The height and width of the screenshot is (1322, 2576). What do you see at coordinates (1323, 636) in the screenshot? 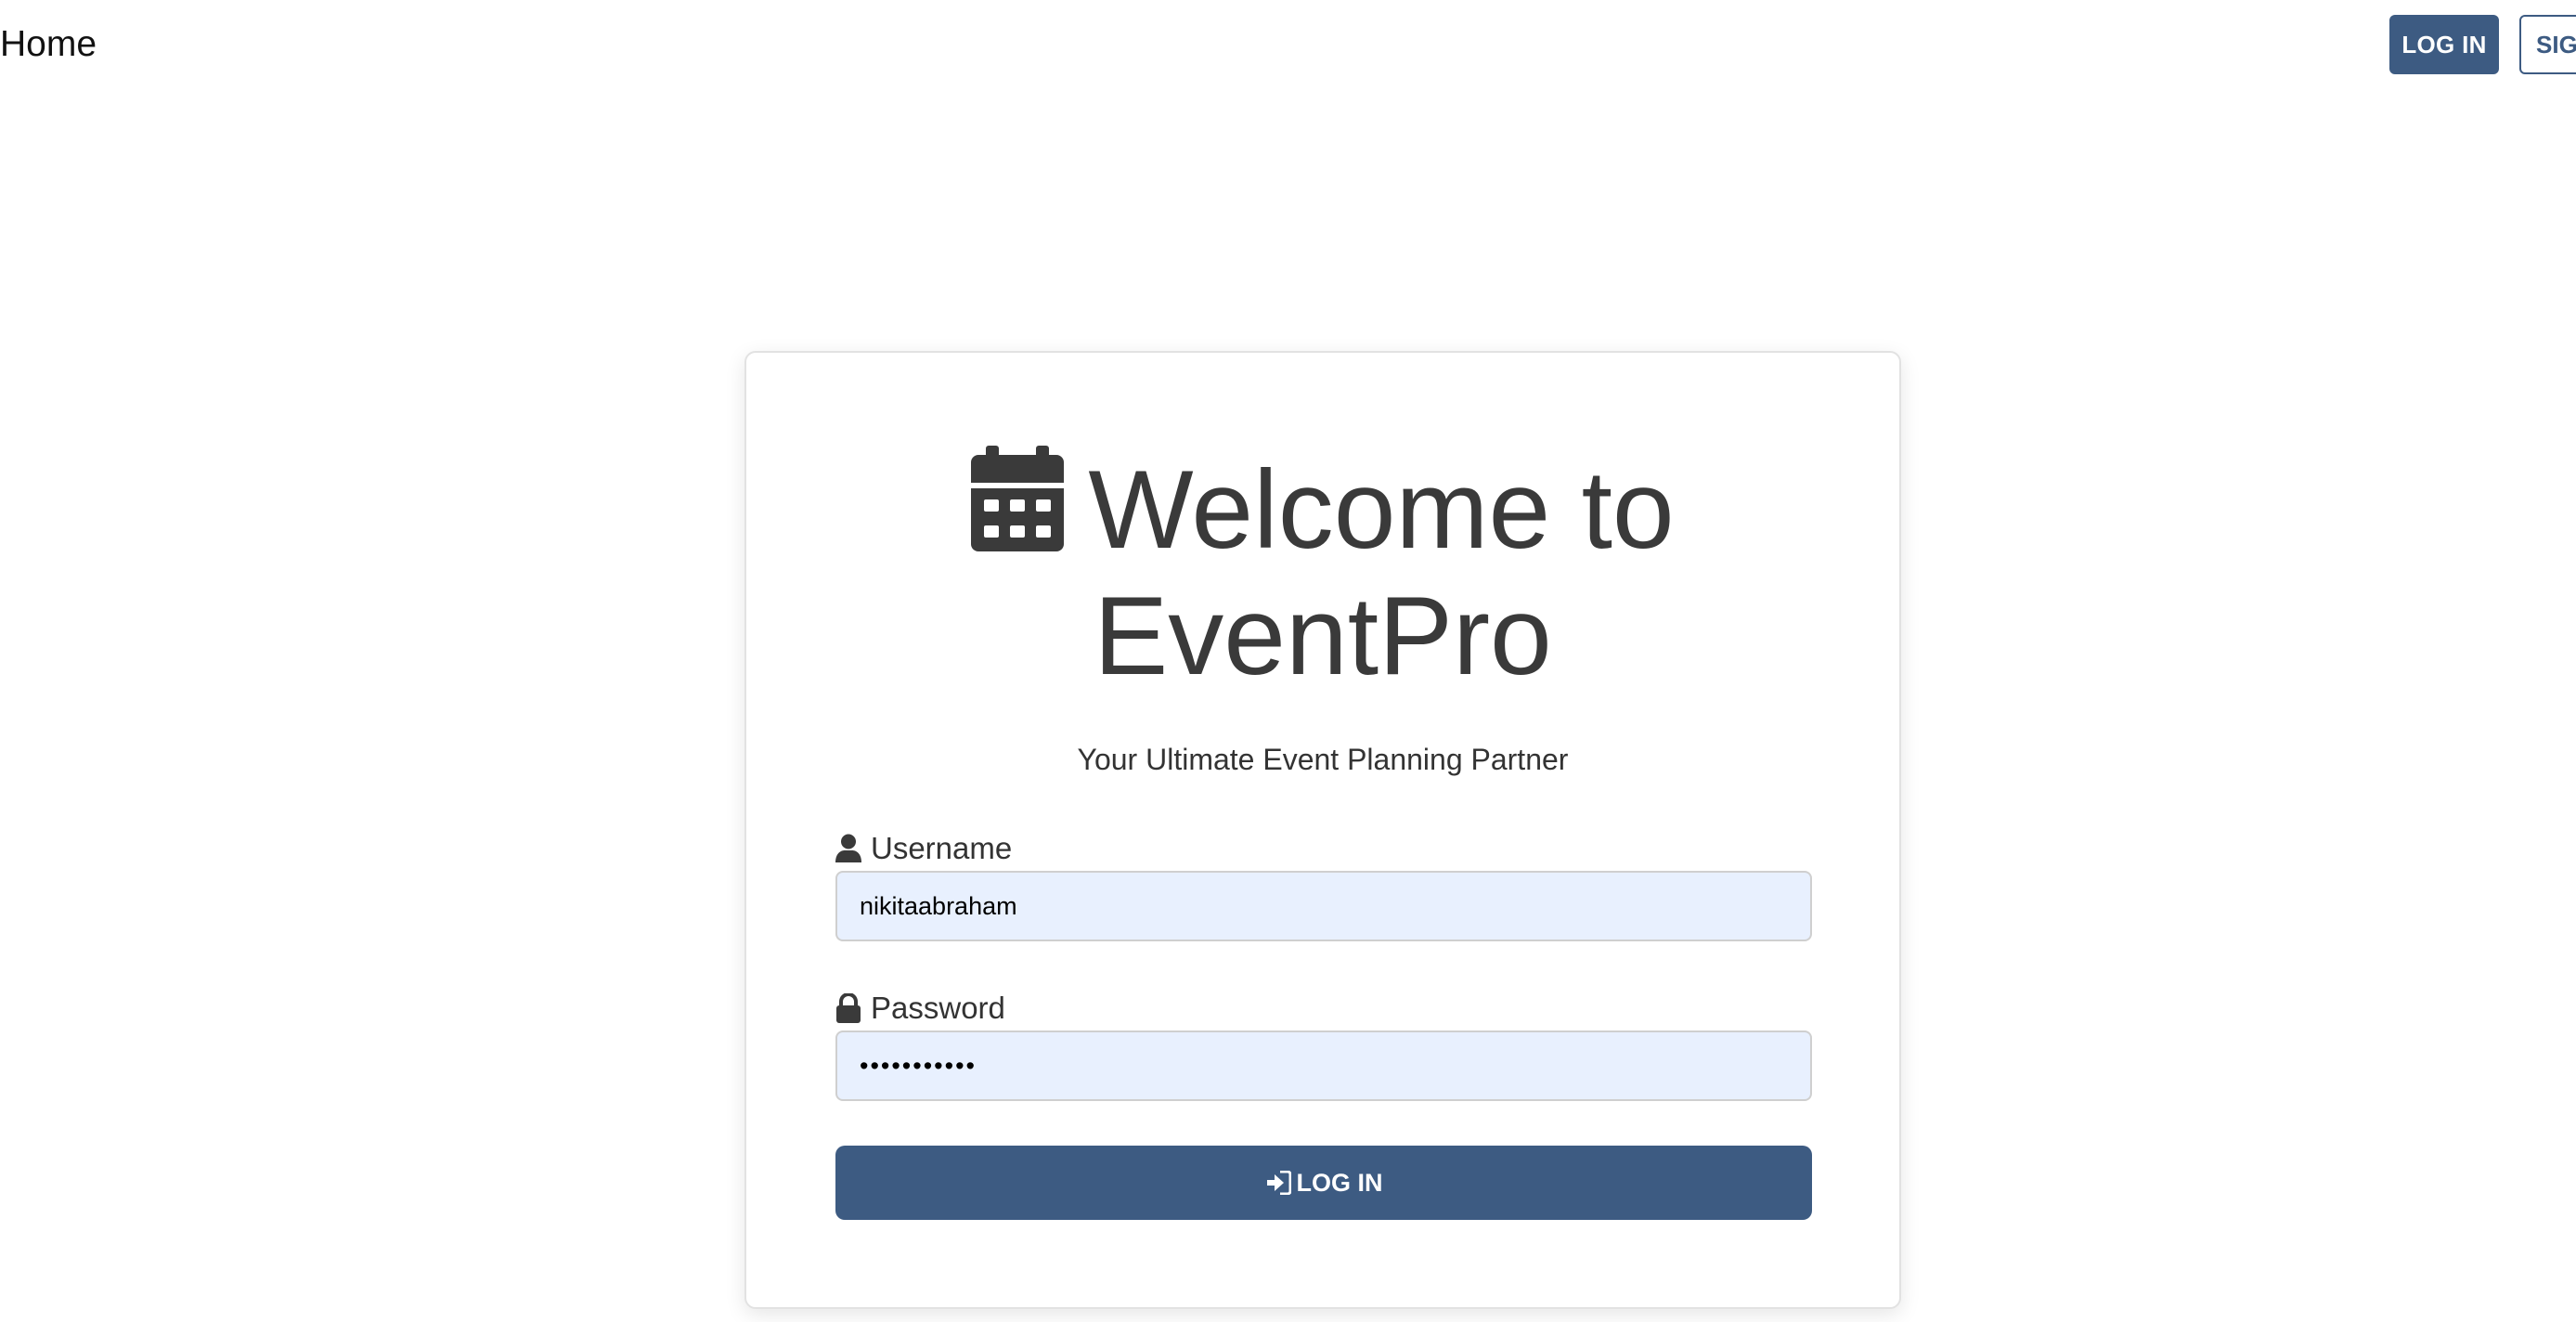
I see `title-line-2: EventPro` at bounding box center [1323, 636].